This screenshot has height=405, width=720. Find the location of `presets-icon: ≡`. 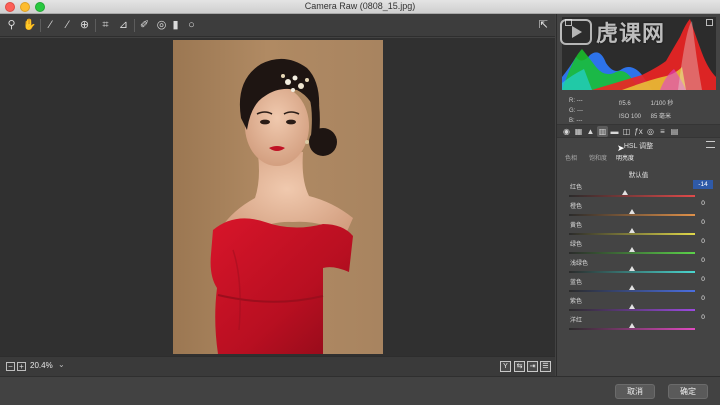

presets-icon: ≡ is located at coordinates (662, 131).